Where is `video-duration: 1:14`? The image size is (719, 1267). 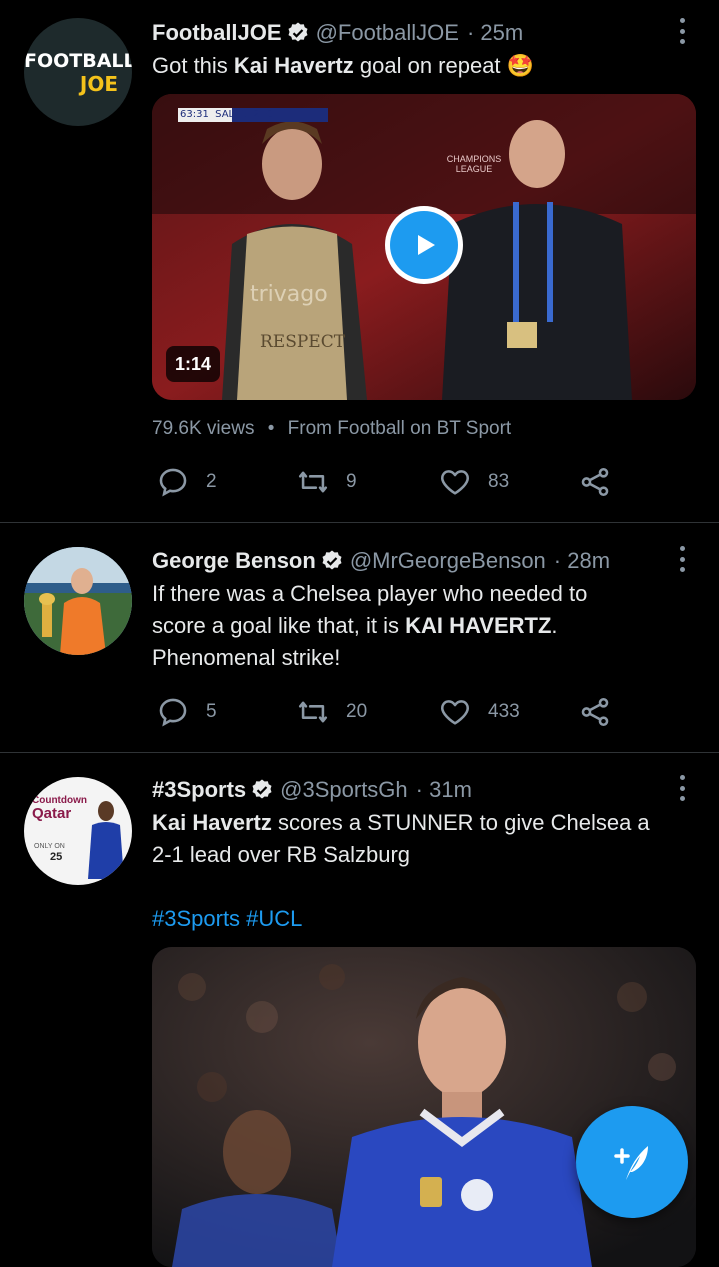
video-duration: 1:14 is located at coordinates (193, 364).